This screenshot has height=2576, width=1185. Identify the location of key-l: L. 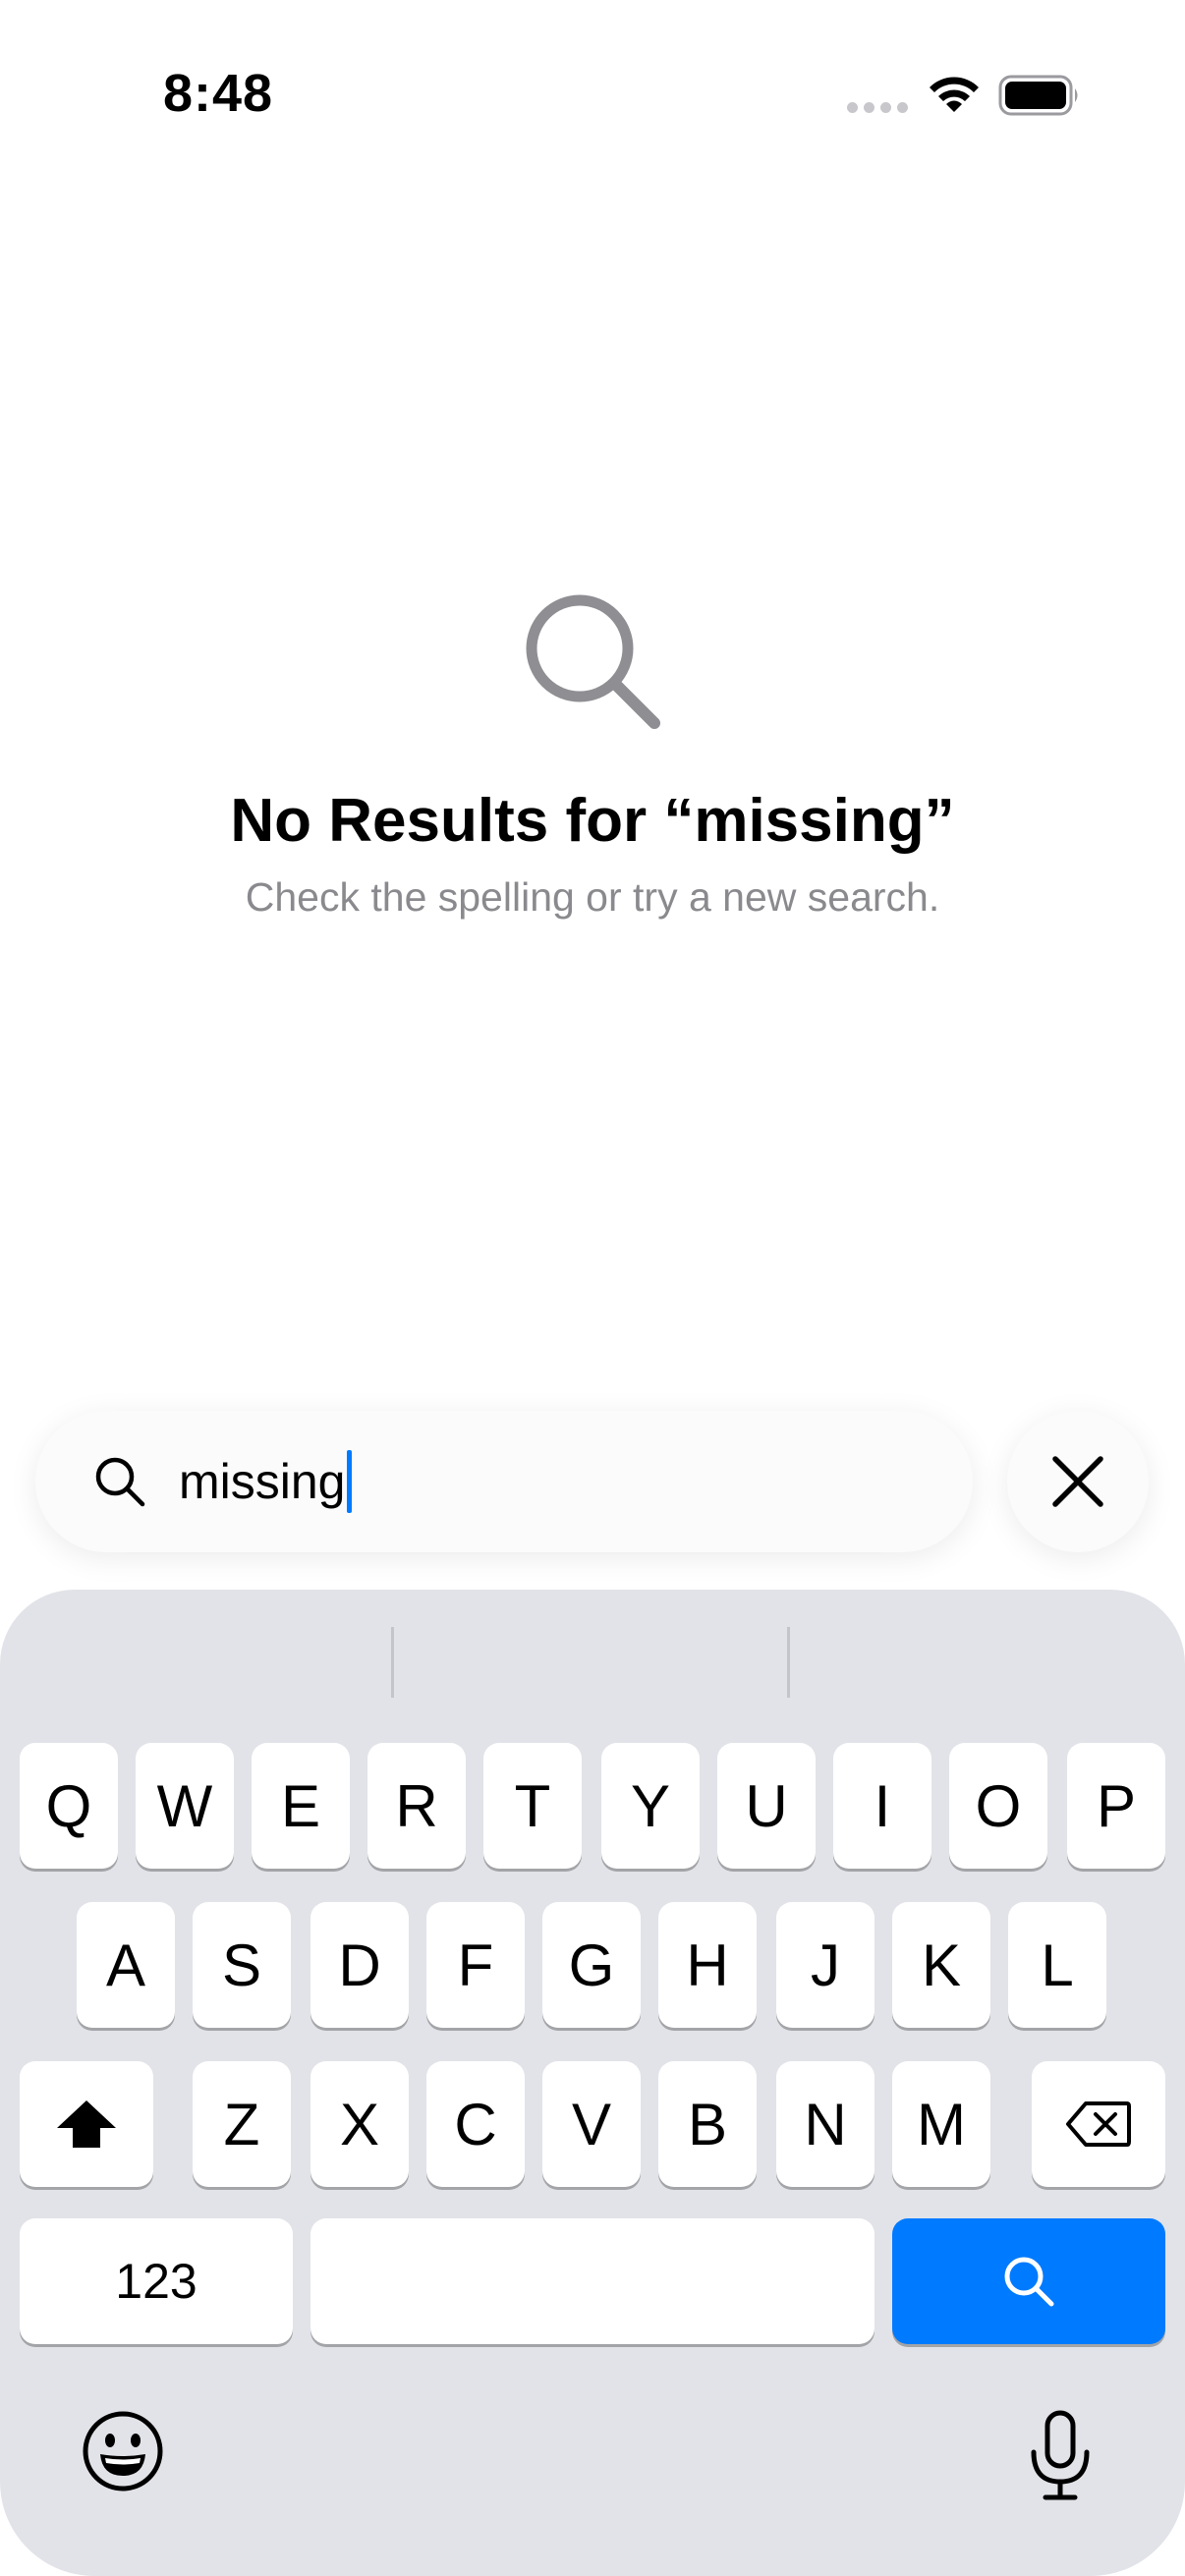
(1057, 1965).